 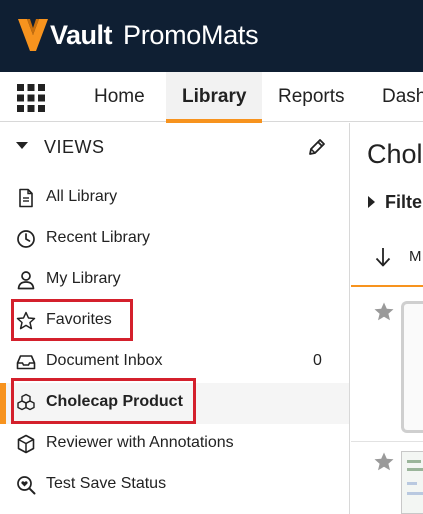 What do you see at coordinates (74, 147) in the screenshot?
I see `views-title: VIEWS` at bounding box center [74, 147].